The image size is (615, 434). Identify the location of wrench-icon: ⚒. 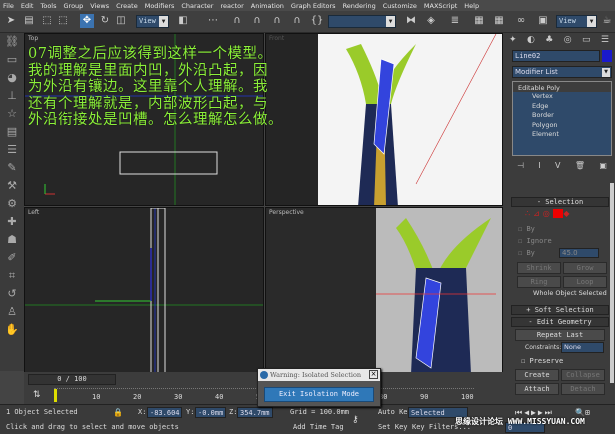
(12, 186).